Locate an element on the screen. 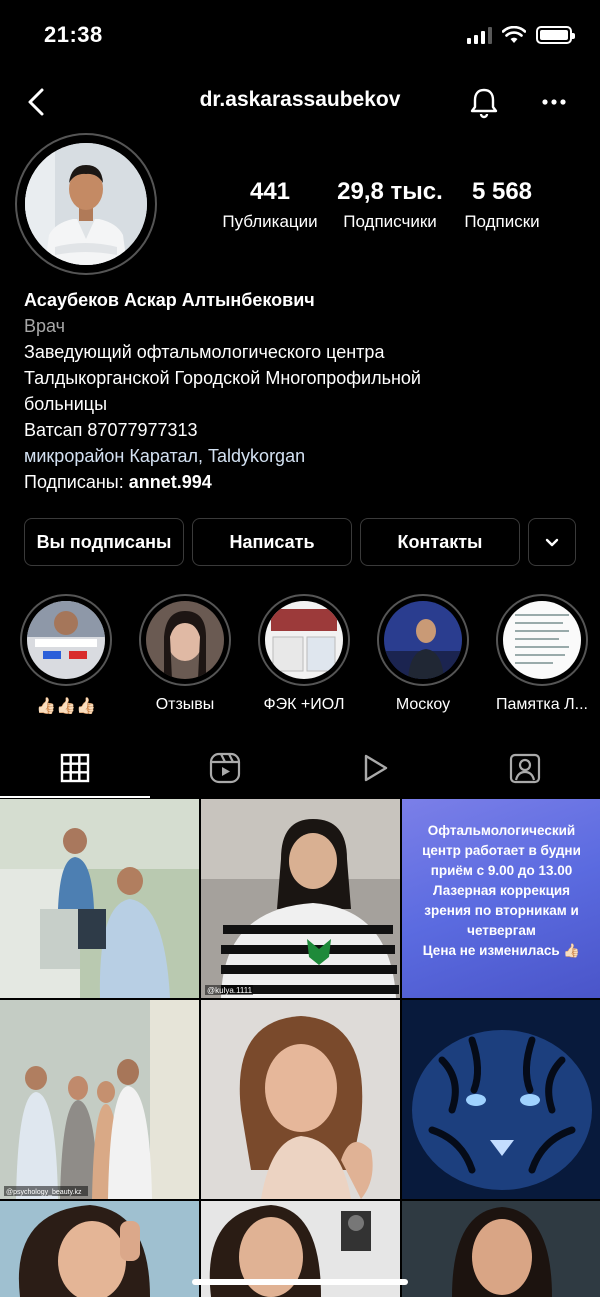 The image size is (600, 1297). profile-username: dr.askarassaubekov is located at coordinates (300, 99).